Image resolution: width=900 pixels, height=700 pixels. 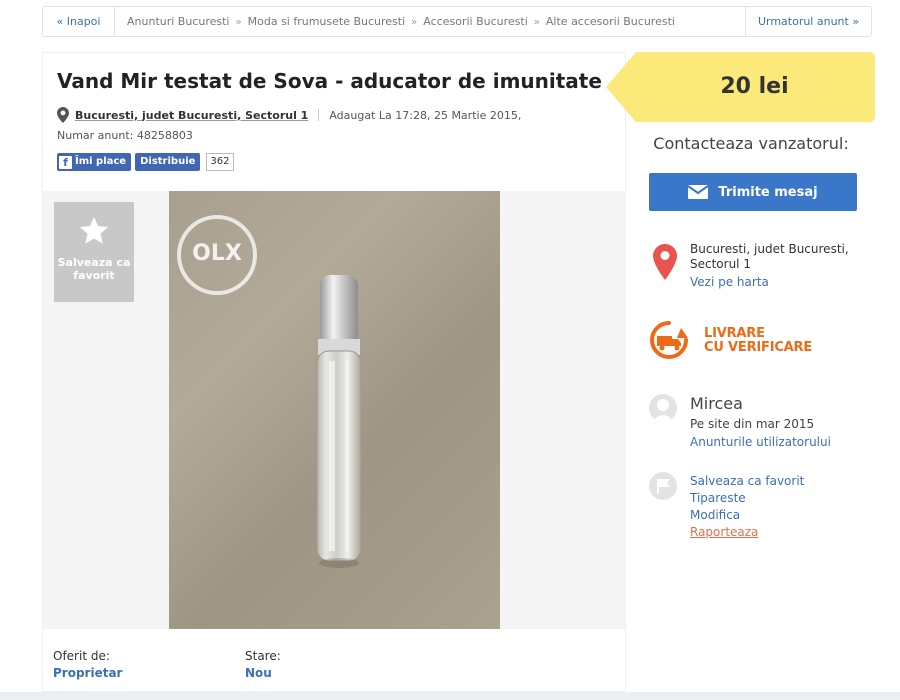 I want to click on ad-number: Numar anunt: 48258803, so click(x=125, y=135).